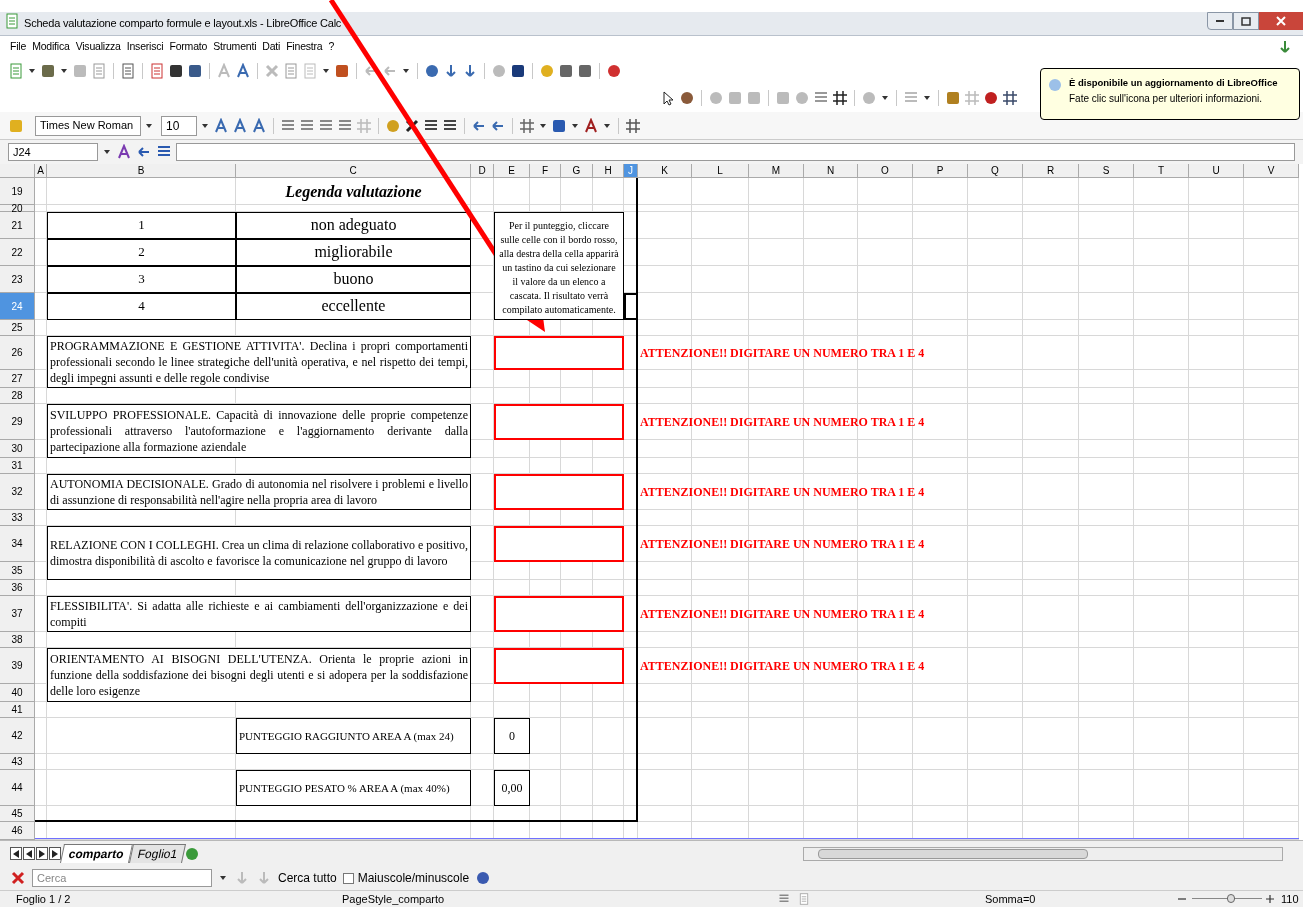  What do you see at coordinates (1216, 171) in the screenshot?
I see `column-header: U` at bounding box center [1216, 171].